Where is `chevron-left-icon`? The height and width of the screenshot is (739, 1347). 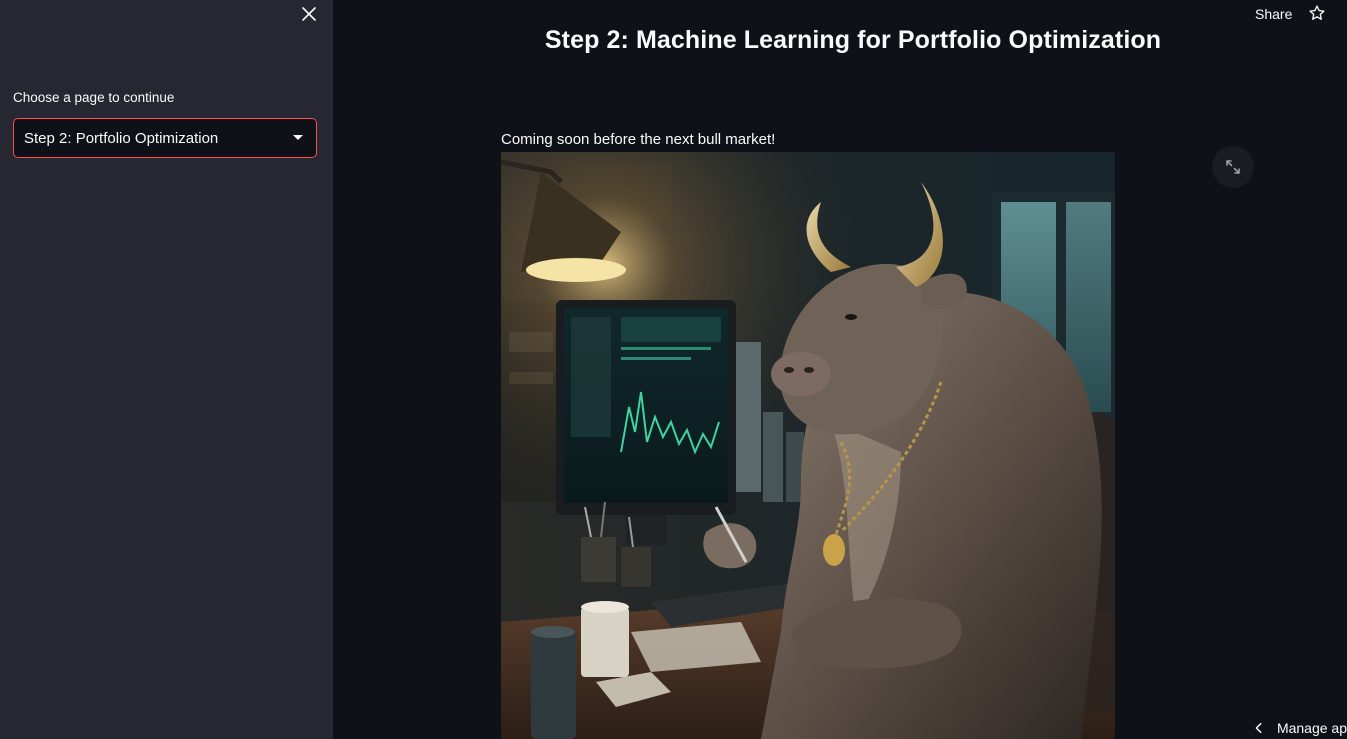
chevron-left-icon is located at coordinates (1258, 727).